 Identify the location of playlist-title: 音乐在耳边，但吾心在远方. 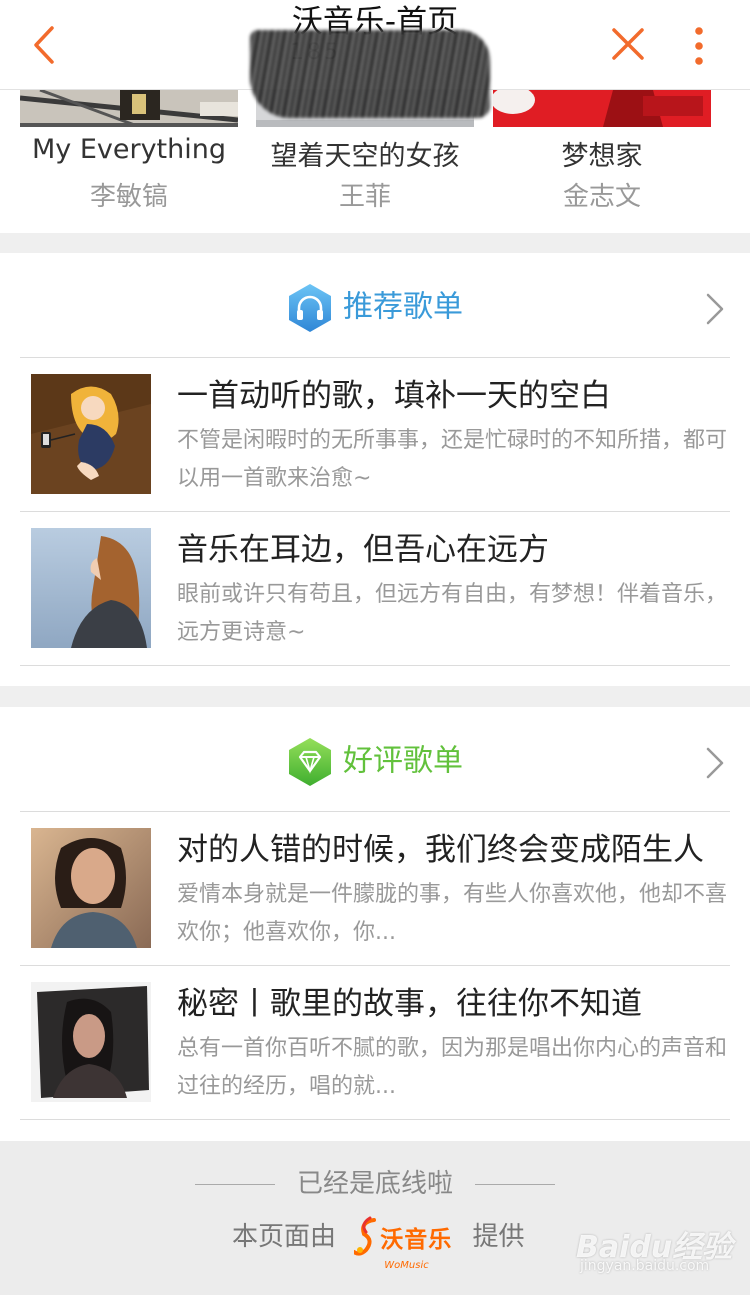
(363, 550).